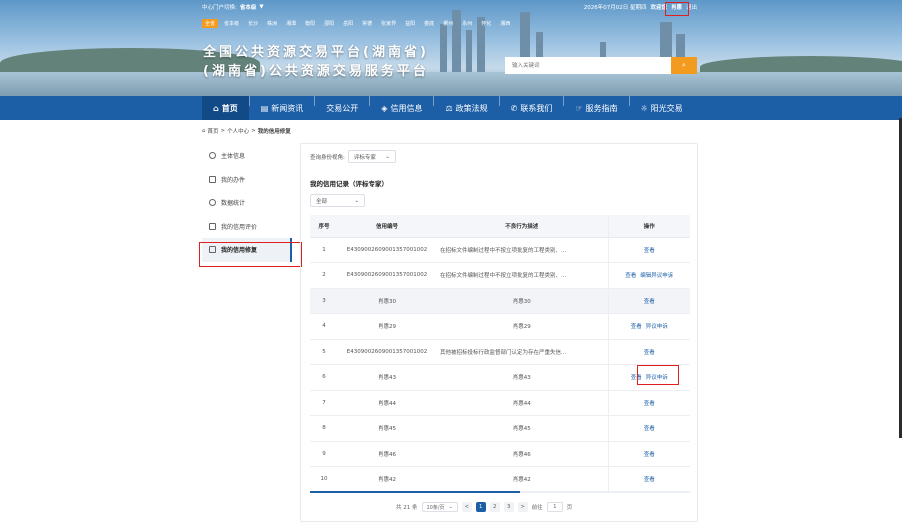 Image resolution: width=902 pixels, height=532 pixels. What do you see at coordinates (384, 108) in the screenshot?
I see `credit-icon: ◈` at bounding box center [384, 108].